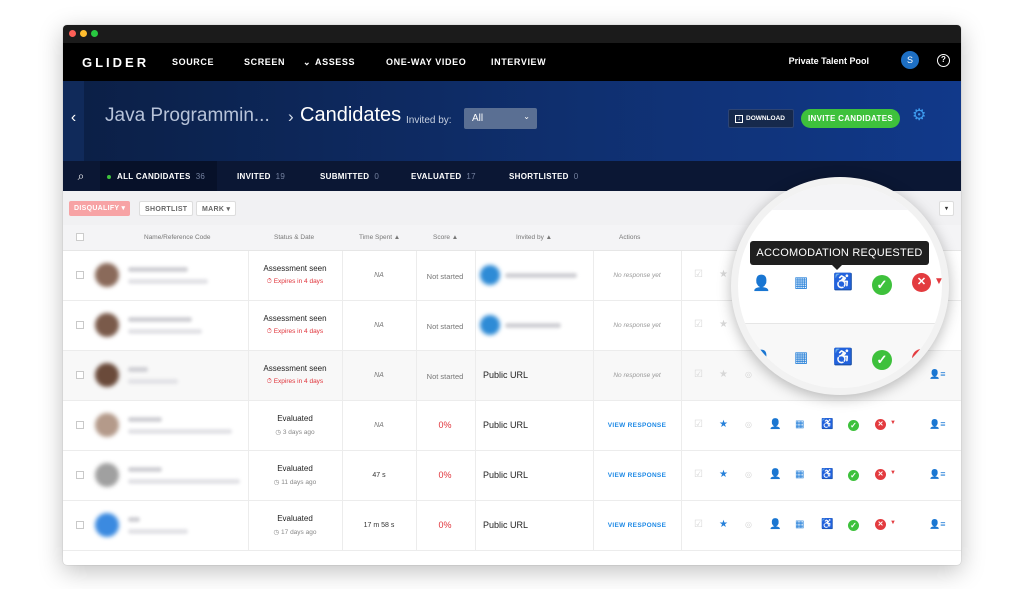  Describe the element at coordinates (445, 237) in the screenshot. I see `col-score: Score ▲` at that location.